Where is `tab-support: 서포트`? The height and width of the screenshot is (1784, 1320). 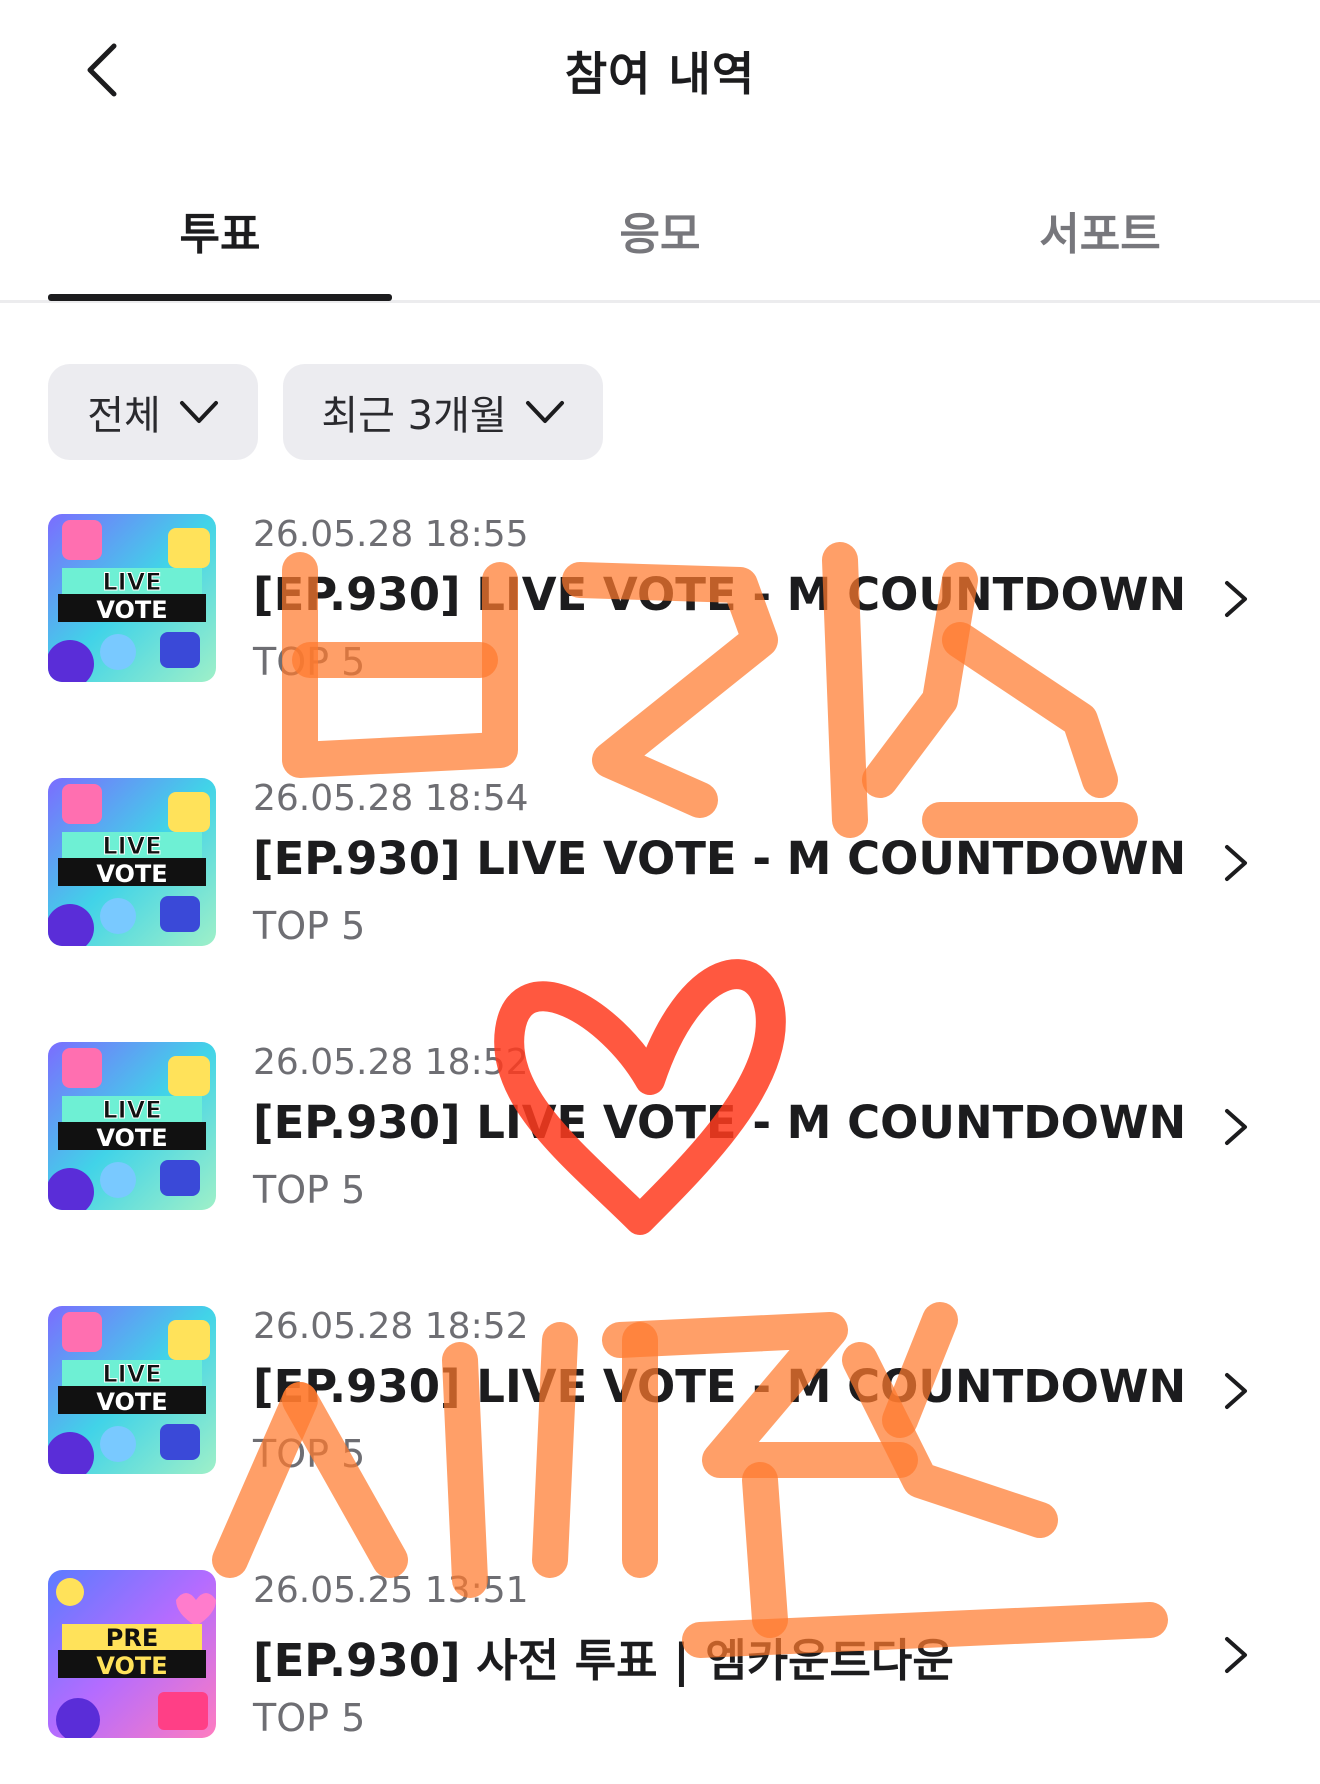 tab-support: 서포트 is located at coordinates (1100, 230).